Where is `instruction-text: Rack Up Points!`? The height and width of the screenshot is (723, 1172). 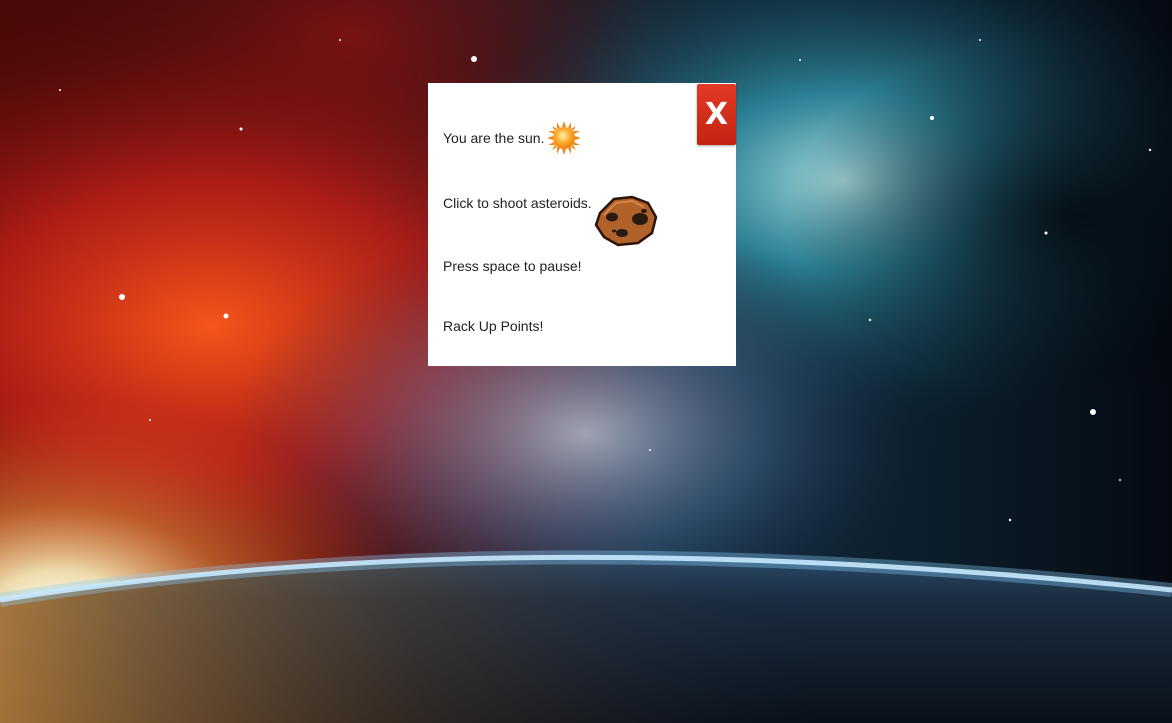
instruction-text: Rack Up Points! is located at coordinates (493, 326).